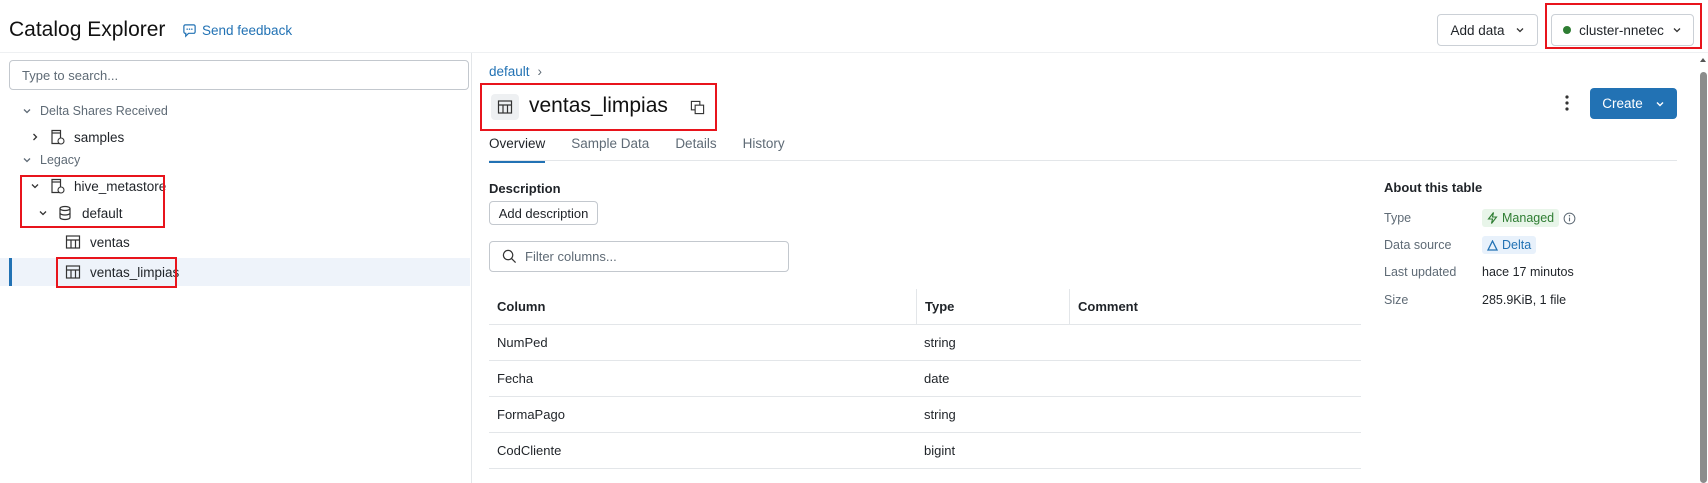 This screenshot has width=1708, height=483. I want to click on breadcrumb: default ›, so click(515, 71).